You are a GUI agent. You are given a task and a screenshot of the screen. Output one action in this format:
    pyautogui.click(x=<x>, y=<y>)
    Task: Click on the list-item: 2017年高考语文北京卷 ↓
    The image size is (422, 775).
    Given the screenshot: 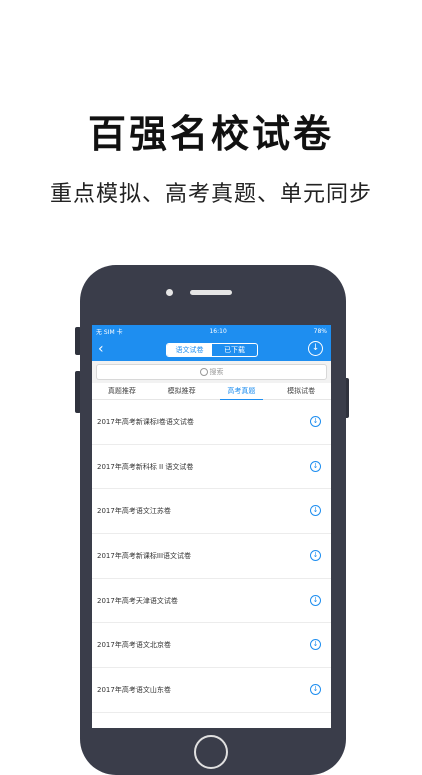 What is the action you would take?
    pyautogui.click(x=211, y=646)
    